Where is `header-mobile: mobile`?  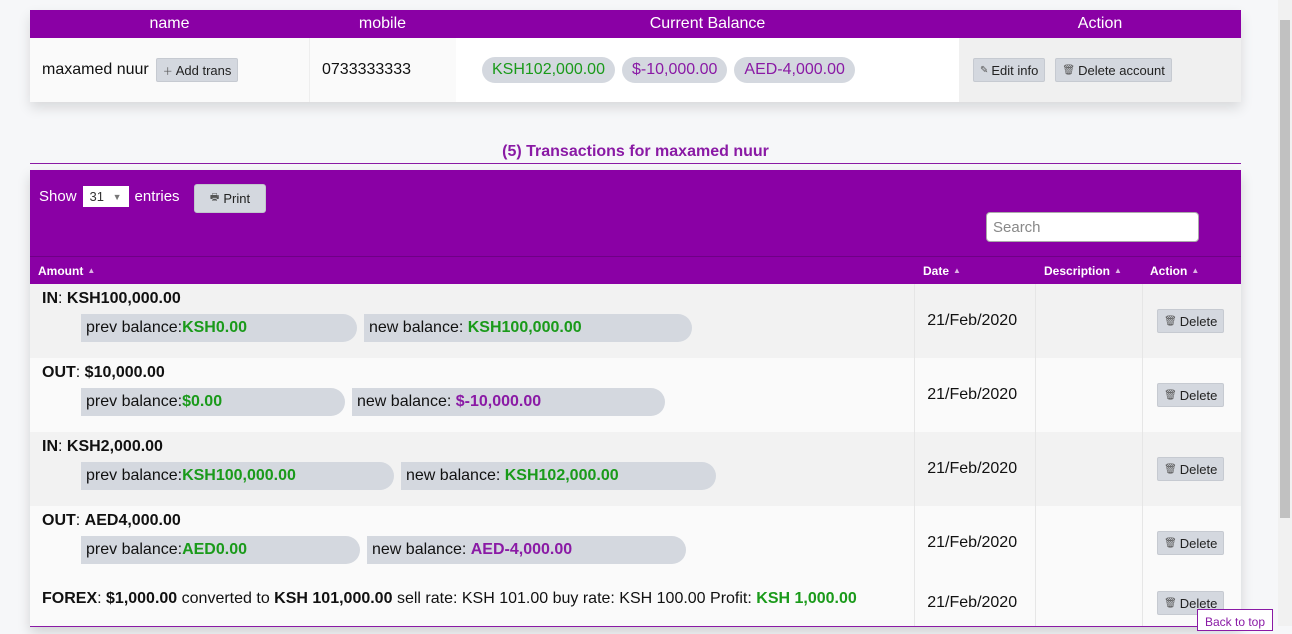
header-mobile: mobile is located at coordinates (382, 23).